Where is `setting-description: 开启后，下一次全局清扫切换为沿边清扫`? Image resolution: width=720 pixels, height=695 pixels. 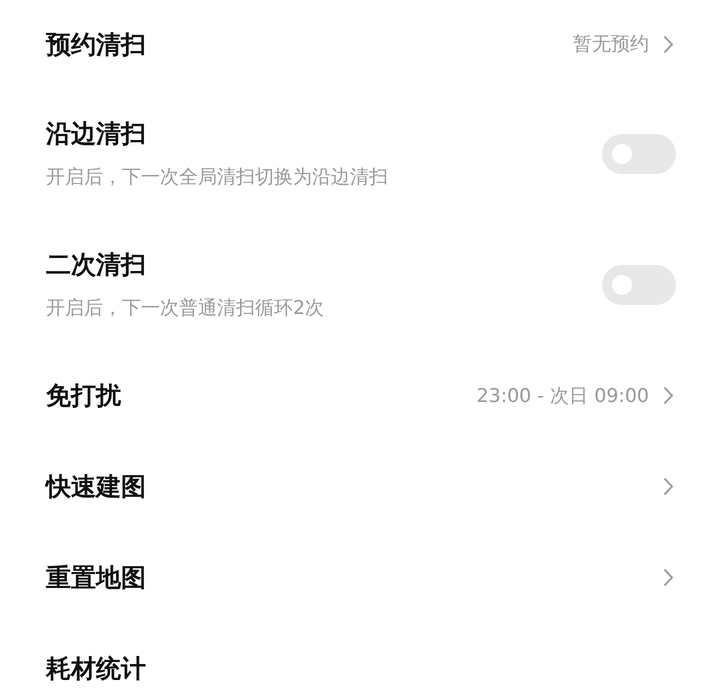
setting-description: 开启后，下一次全局清扫切换为沿边清扫 is located at coordinates (217, 177).